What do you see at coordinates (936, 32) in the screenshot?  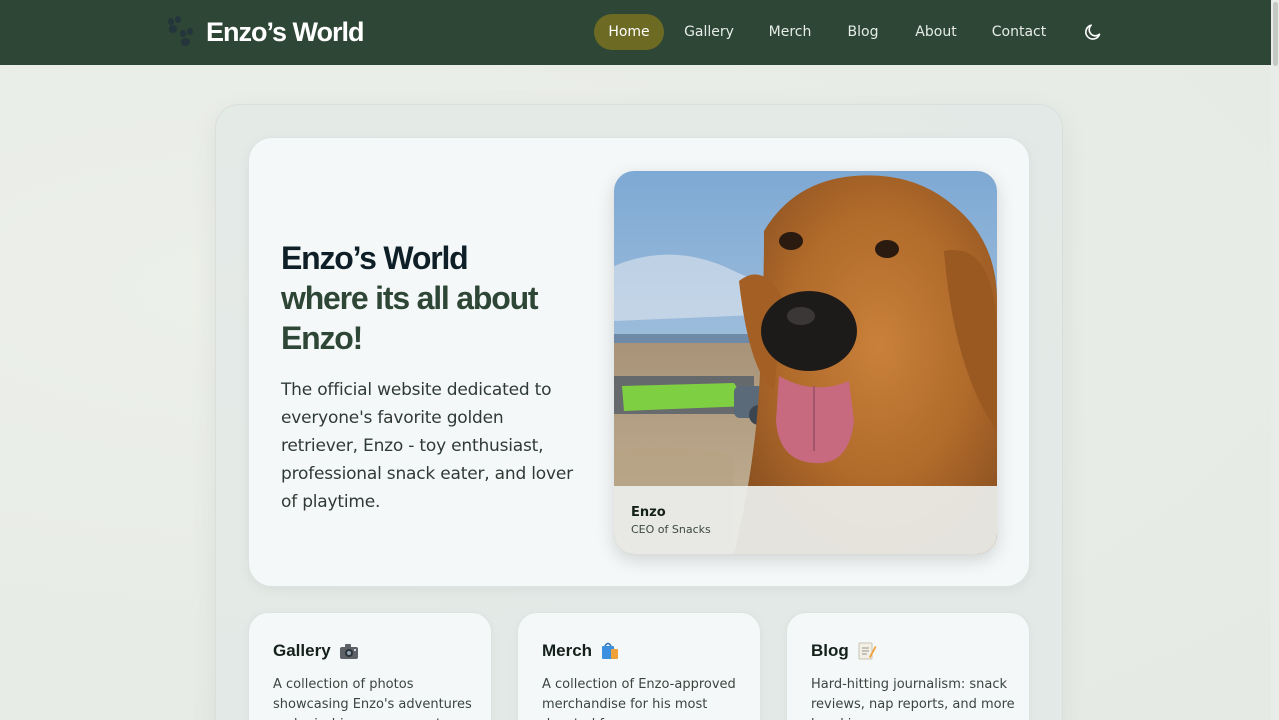 I see `nav-link-about: About` at bounding box center [936, 32].